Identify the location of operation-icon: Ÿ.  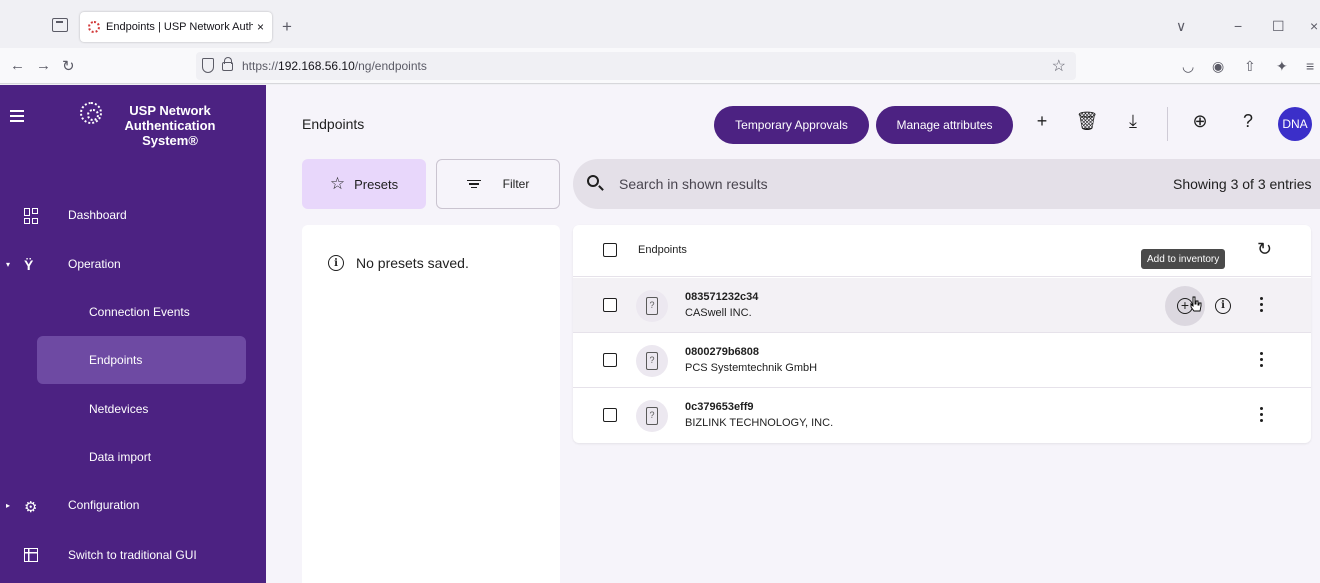
(29, 265).